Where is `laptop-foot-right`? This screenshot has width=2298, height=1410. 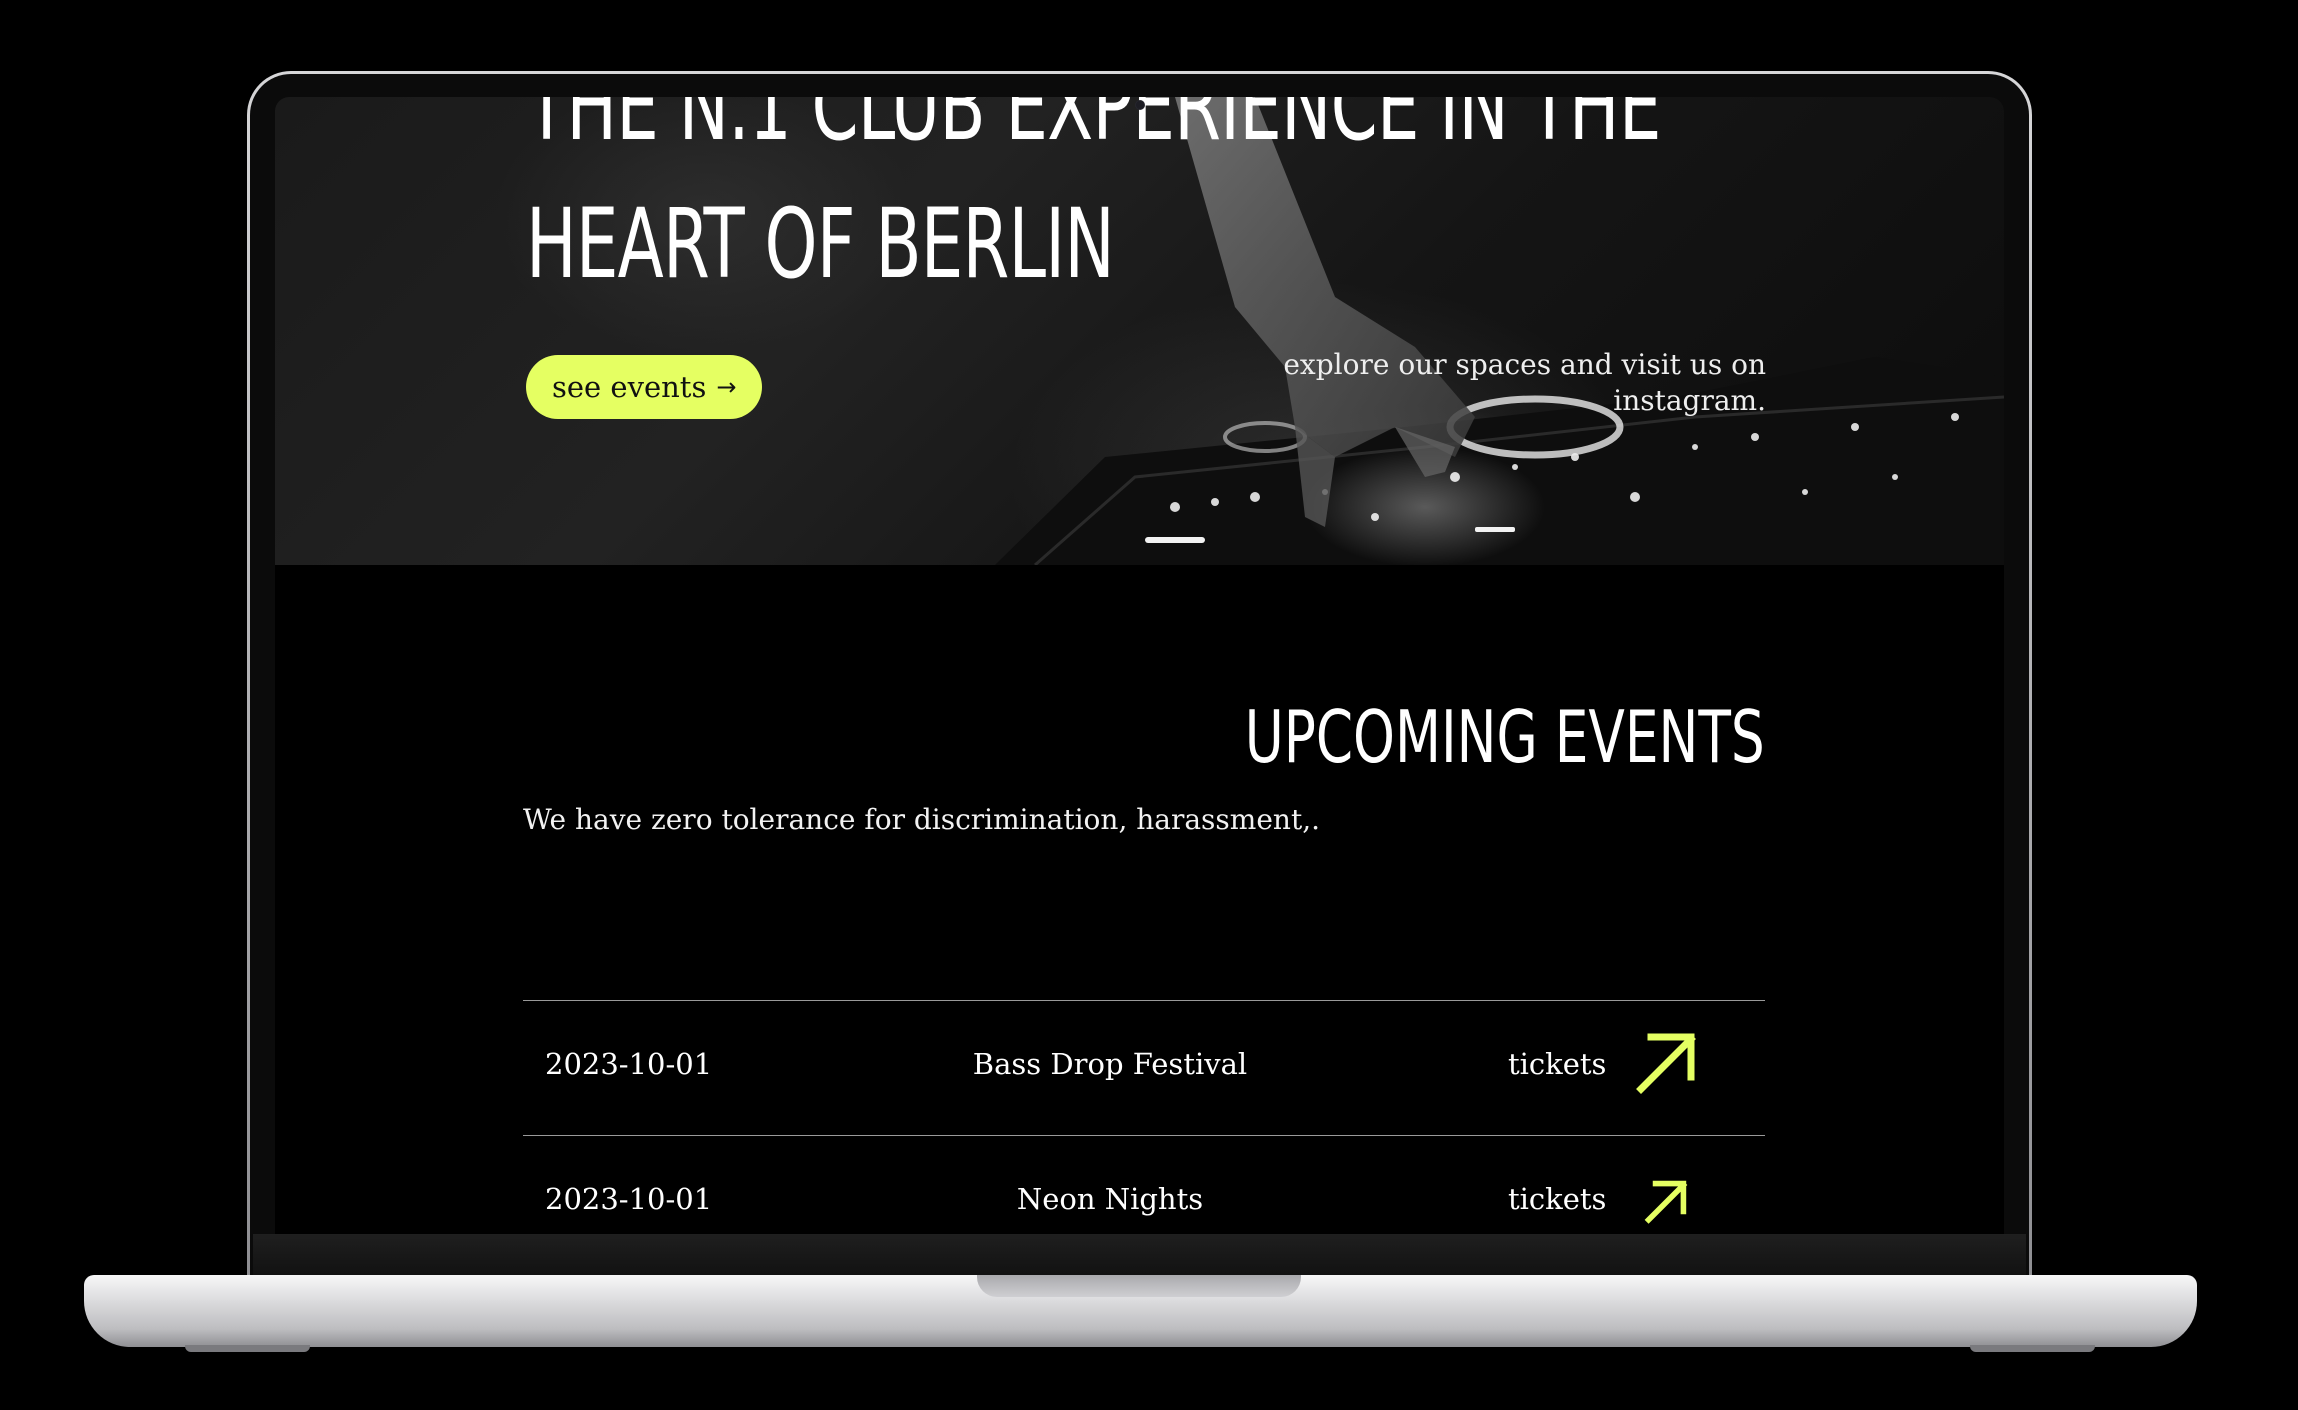 laptop-foot-right is located at coordinates (2032, 1348).